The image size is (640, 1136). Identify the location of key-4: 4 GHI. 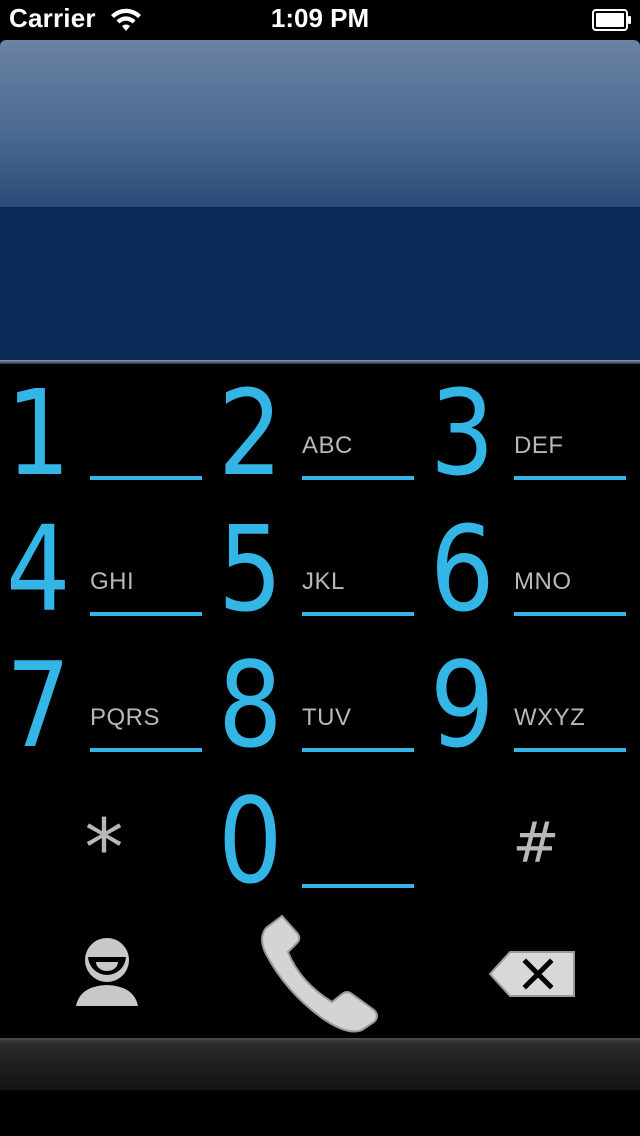
(106, 568).